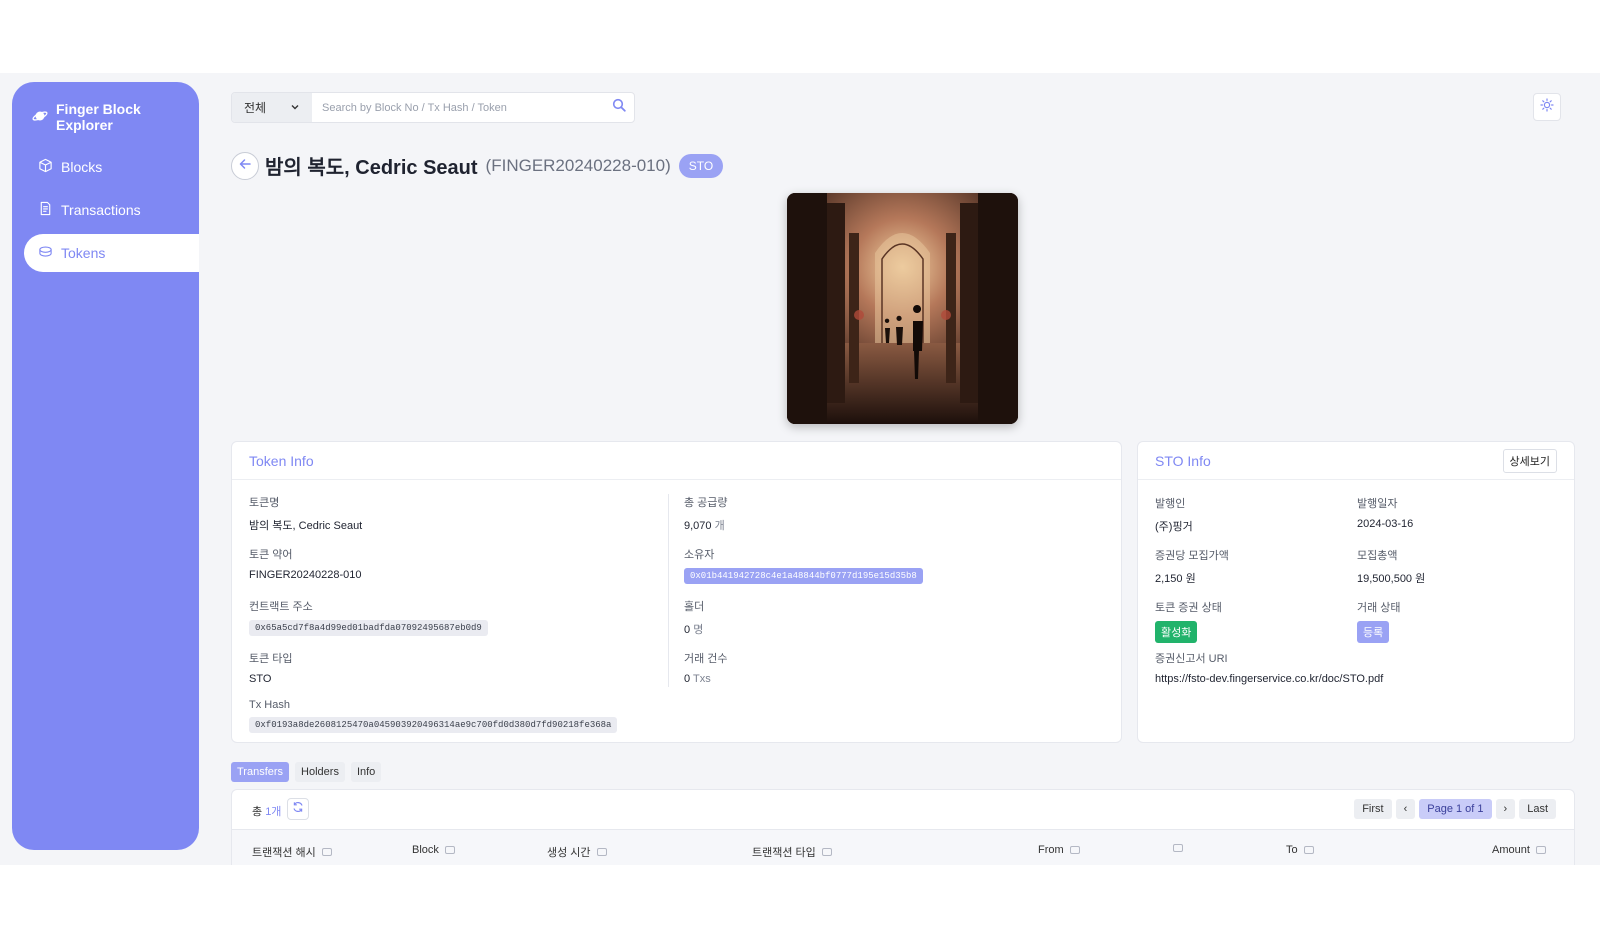 The image size is (1600, 930). I want to click on token-type-badge: STO, so click(701, 165).